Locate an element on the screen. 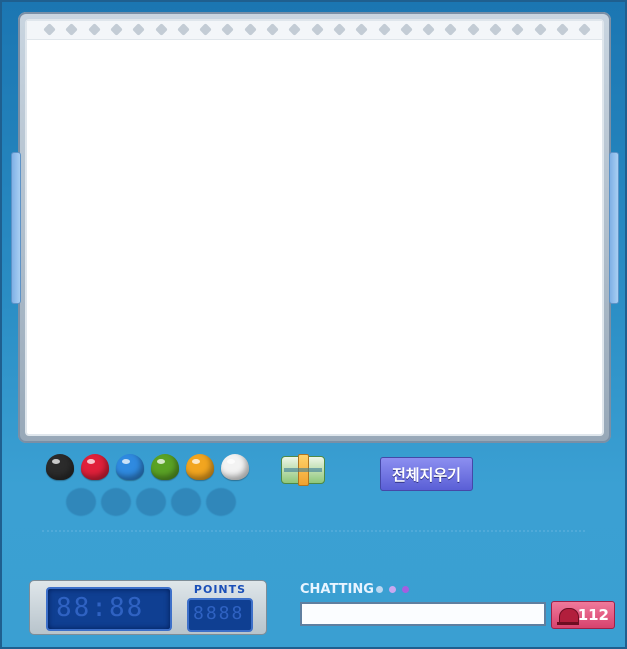 Image resolution: width=627 pixels, height=649 pixels. color-red-button is located at coordinates (95, 467).